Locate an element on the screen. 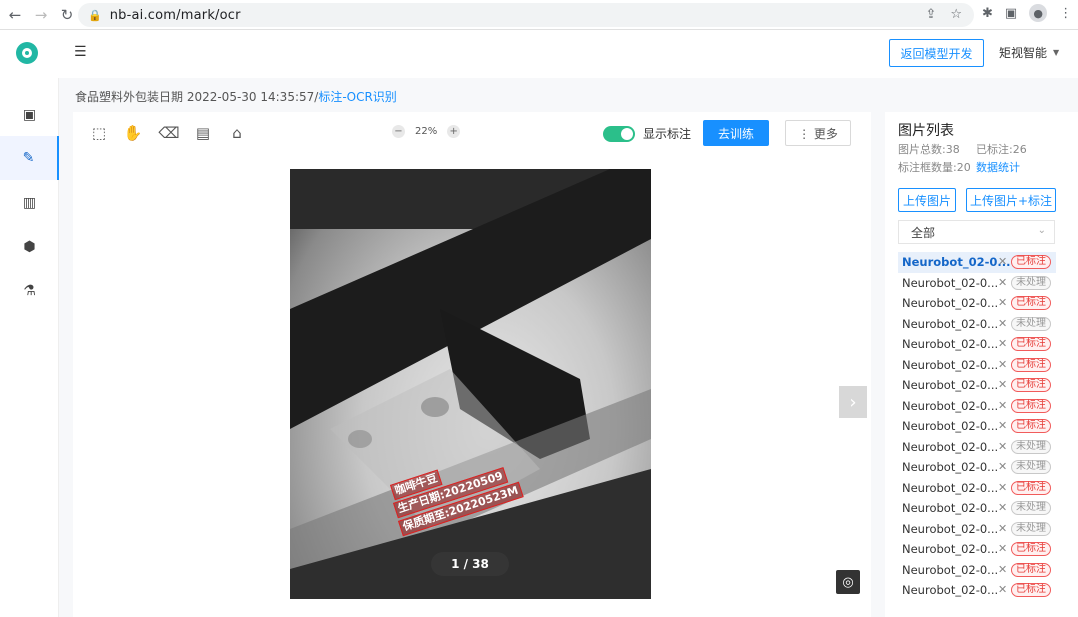  back-to-model-dev-button: 返回模型开发 is located at coordinates (936, 53).